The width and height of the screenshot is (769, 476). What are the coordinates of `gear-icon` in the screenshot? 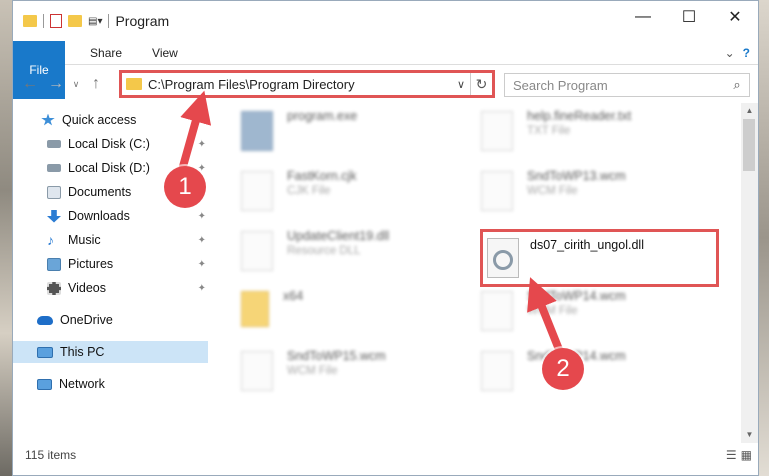 It's located at (503, 260).